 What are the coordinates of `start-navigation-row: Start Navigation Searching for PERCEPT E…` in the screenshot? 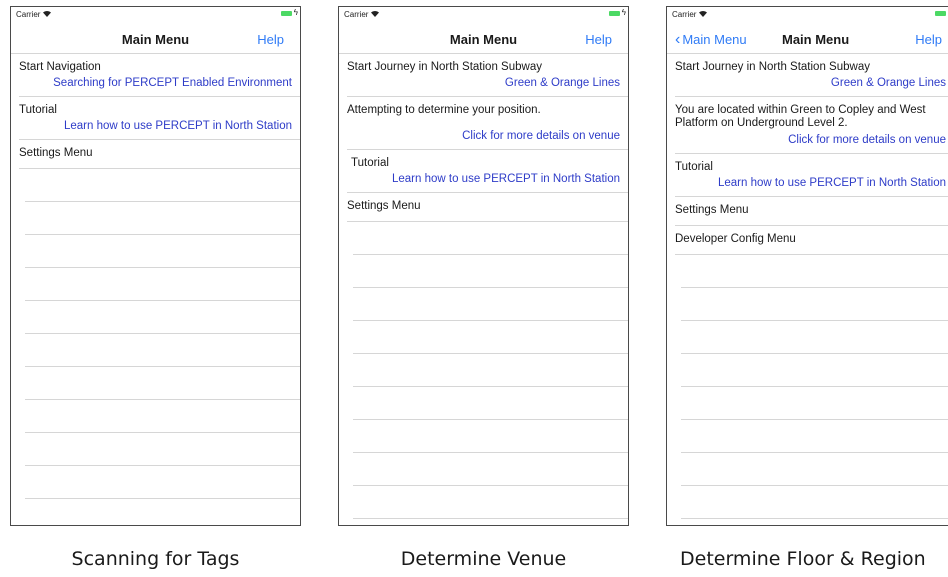 It's located at (159, 75).